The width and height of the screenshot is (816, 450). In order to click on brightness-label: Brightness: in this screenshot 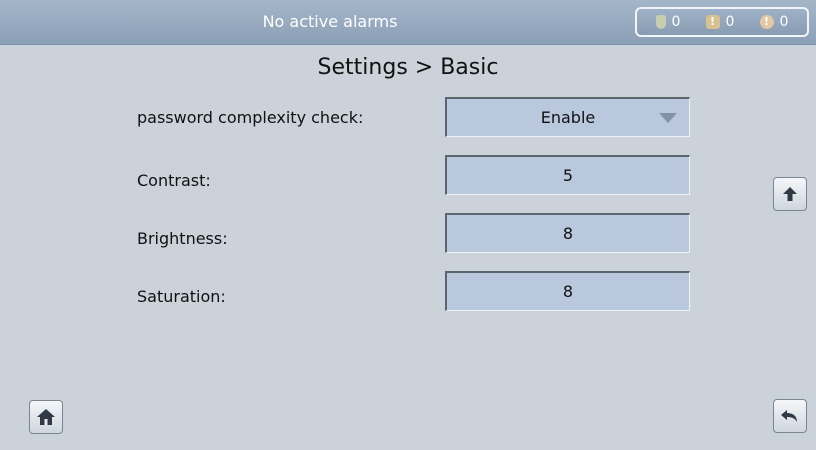, I will do `click(182, 238)`.